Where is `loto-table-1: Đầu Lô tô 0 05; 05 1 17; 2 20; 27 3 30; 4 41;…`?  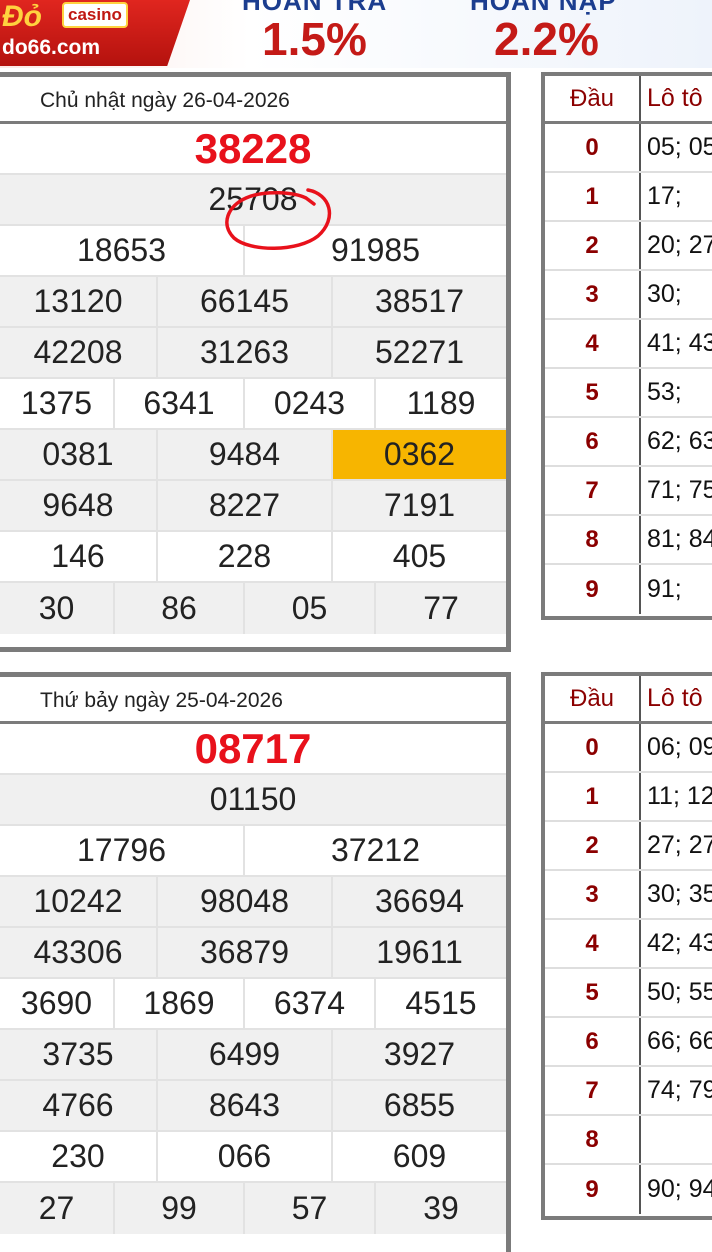
loto-table-1: Đầu Lô tô 0 05; 05 1 17; 2 20; 27 3 30; 4 41;… is located at coordinates (626, 346).